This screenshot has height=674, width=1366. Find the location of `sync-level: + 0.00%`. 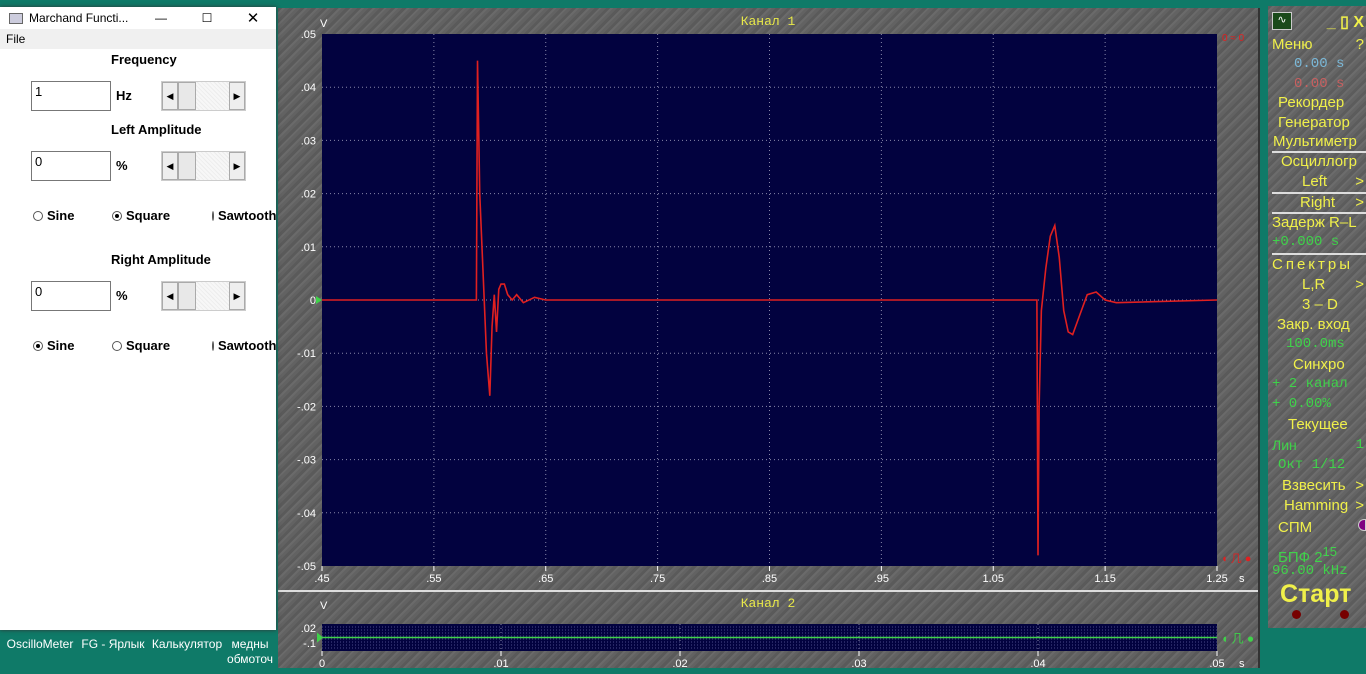

sync-level: + 0.00% is located at coordinates (1319, 404).